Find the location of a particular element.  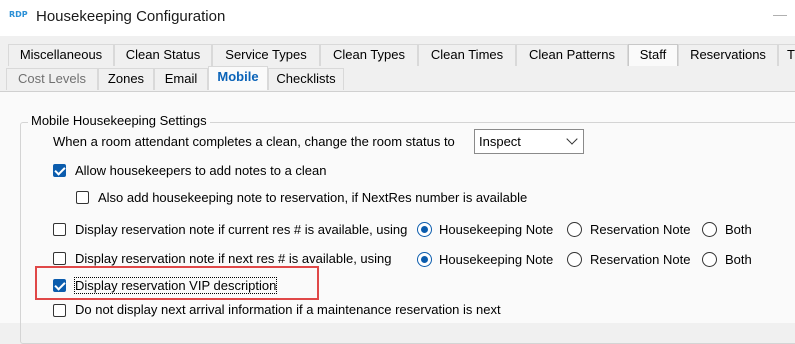

next-res-both-radio is located at coordinates (709, 259).